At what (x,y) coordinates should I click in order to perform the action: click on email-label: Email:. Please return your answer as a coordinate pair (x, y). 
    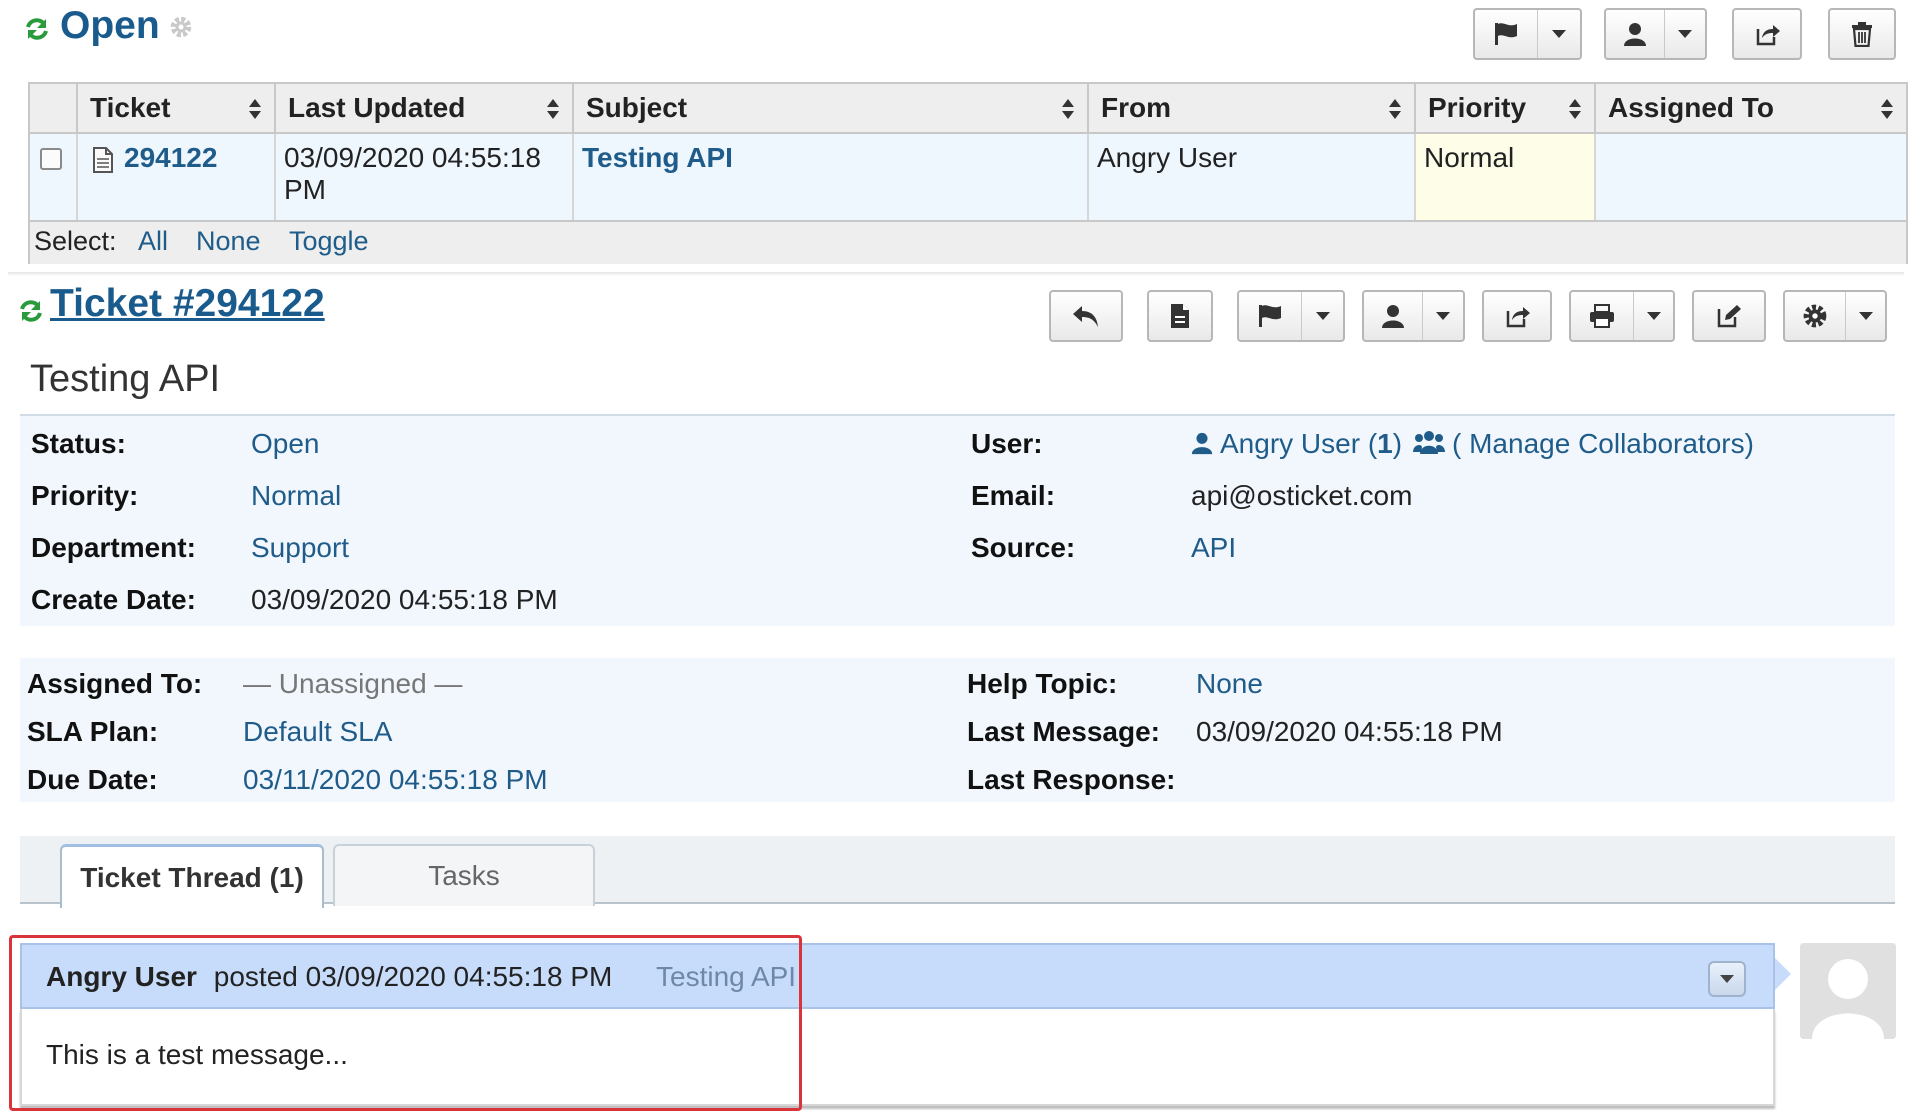
    Looking at the image, I should click on (1013, 495).